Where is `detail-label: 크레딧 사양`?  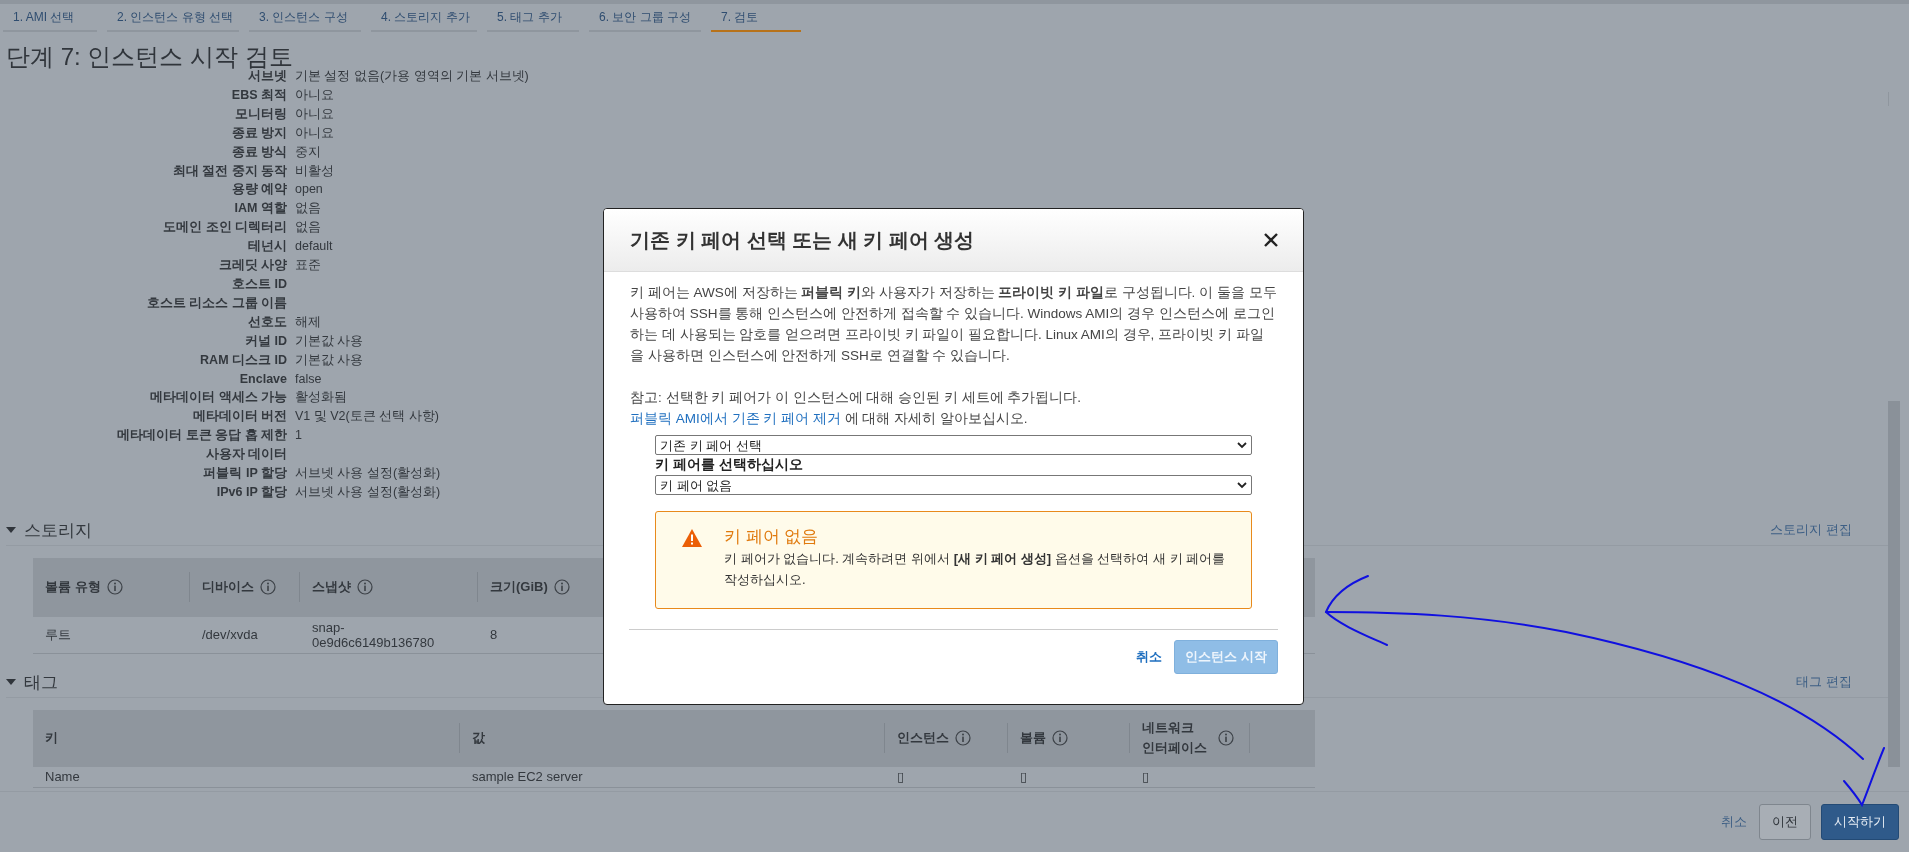 detail-label: 크레딧 사양 is located at coordinates (252, 266).